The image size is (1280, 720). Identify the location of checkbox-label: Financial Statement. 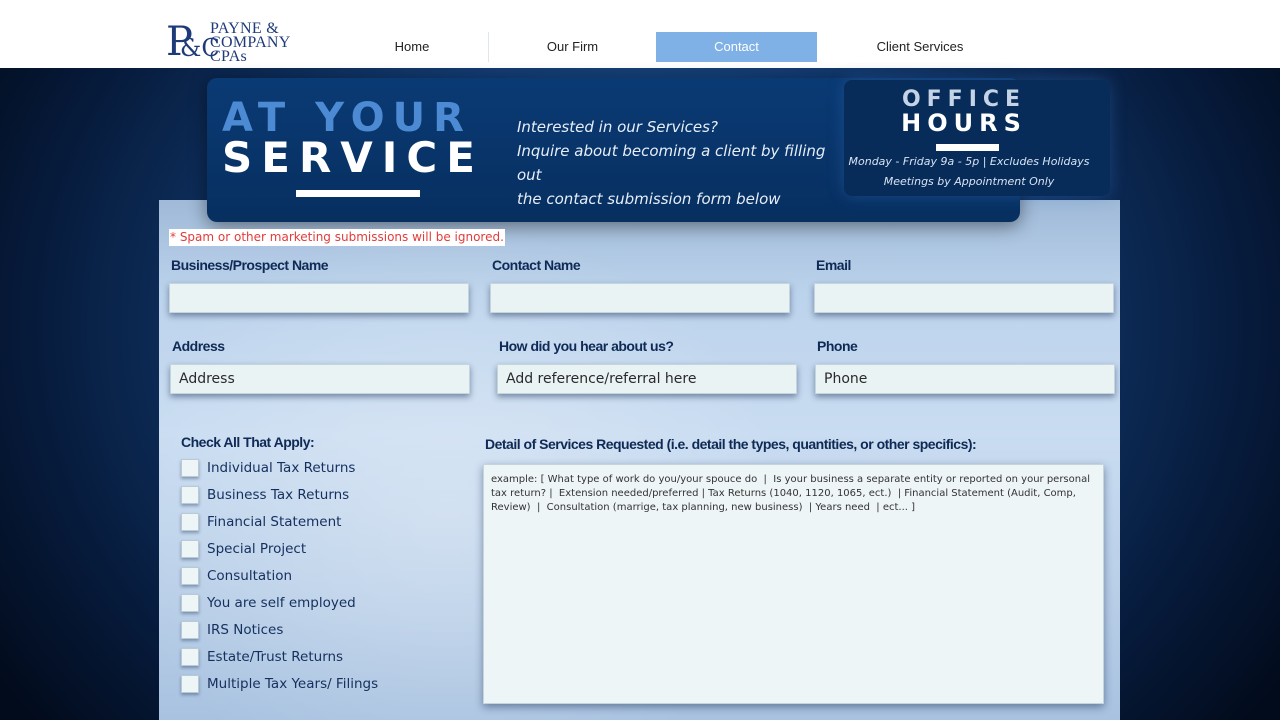
(274, 522).